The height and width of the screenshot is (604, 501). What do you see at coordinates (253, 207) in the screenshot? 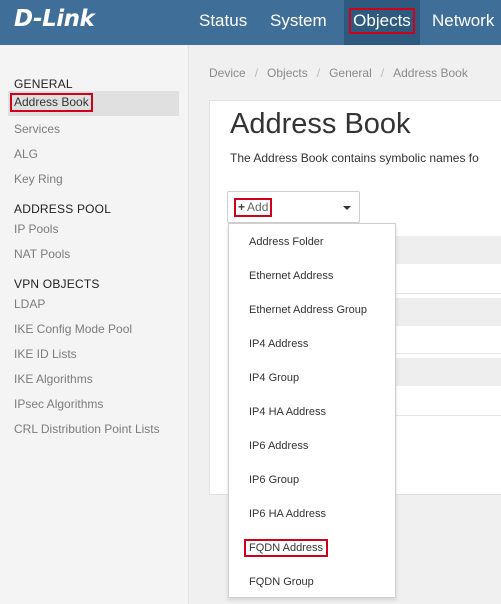
I see `add-button-label: + Add` at bounding box center [253, 207].